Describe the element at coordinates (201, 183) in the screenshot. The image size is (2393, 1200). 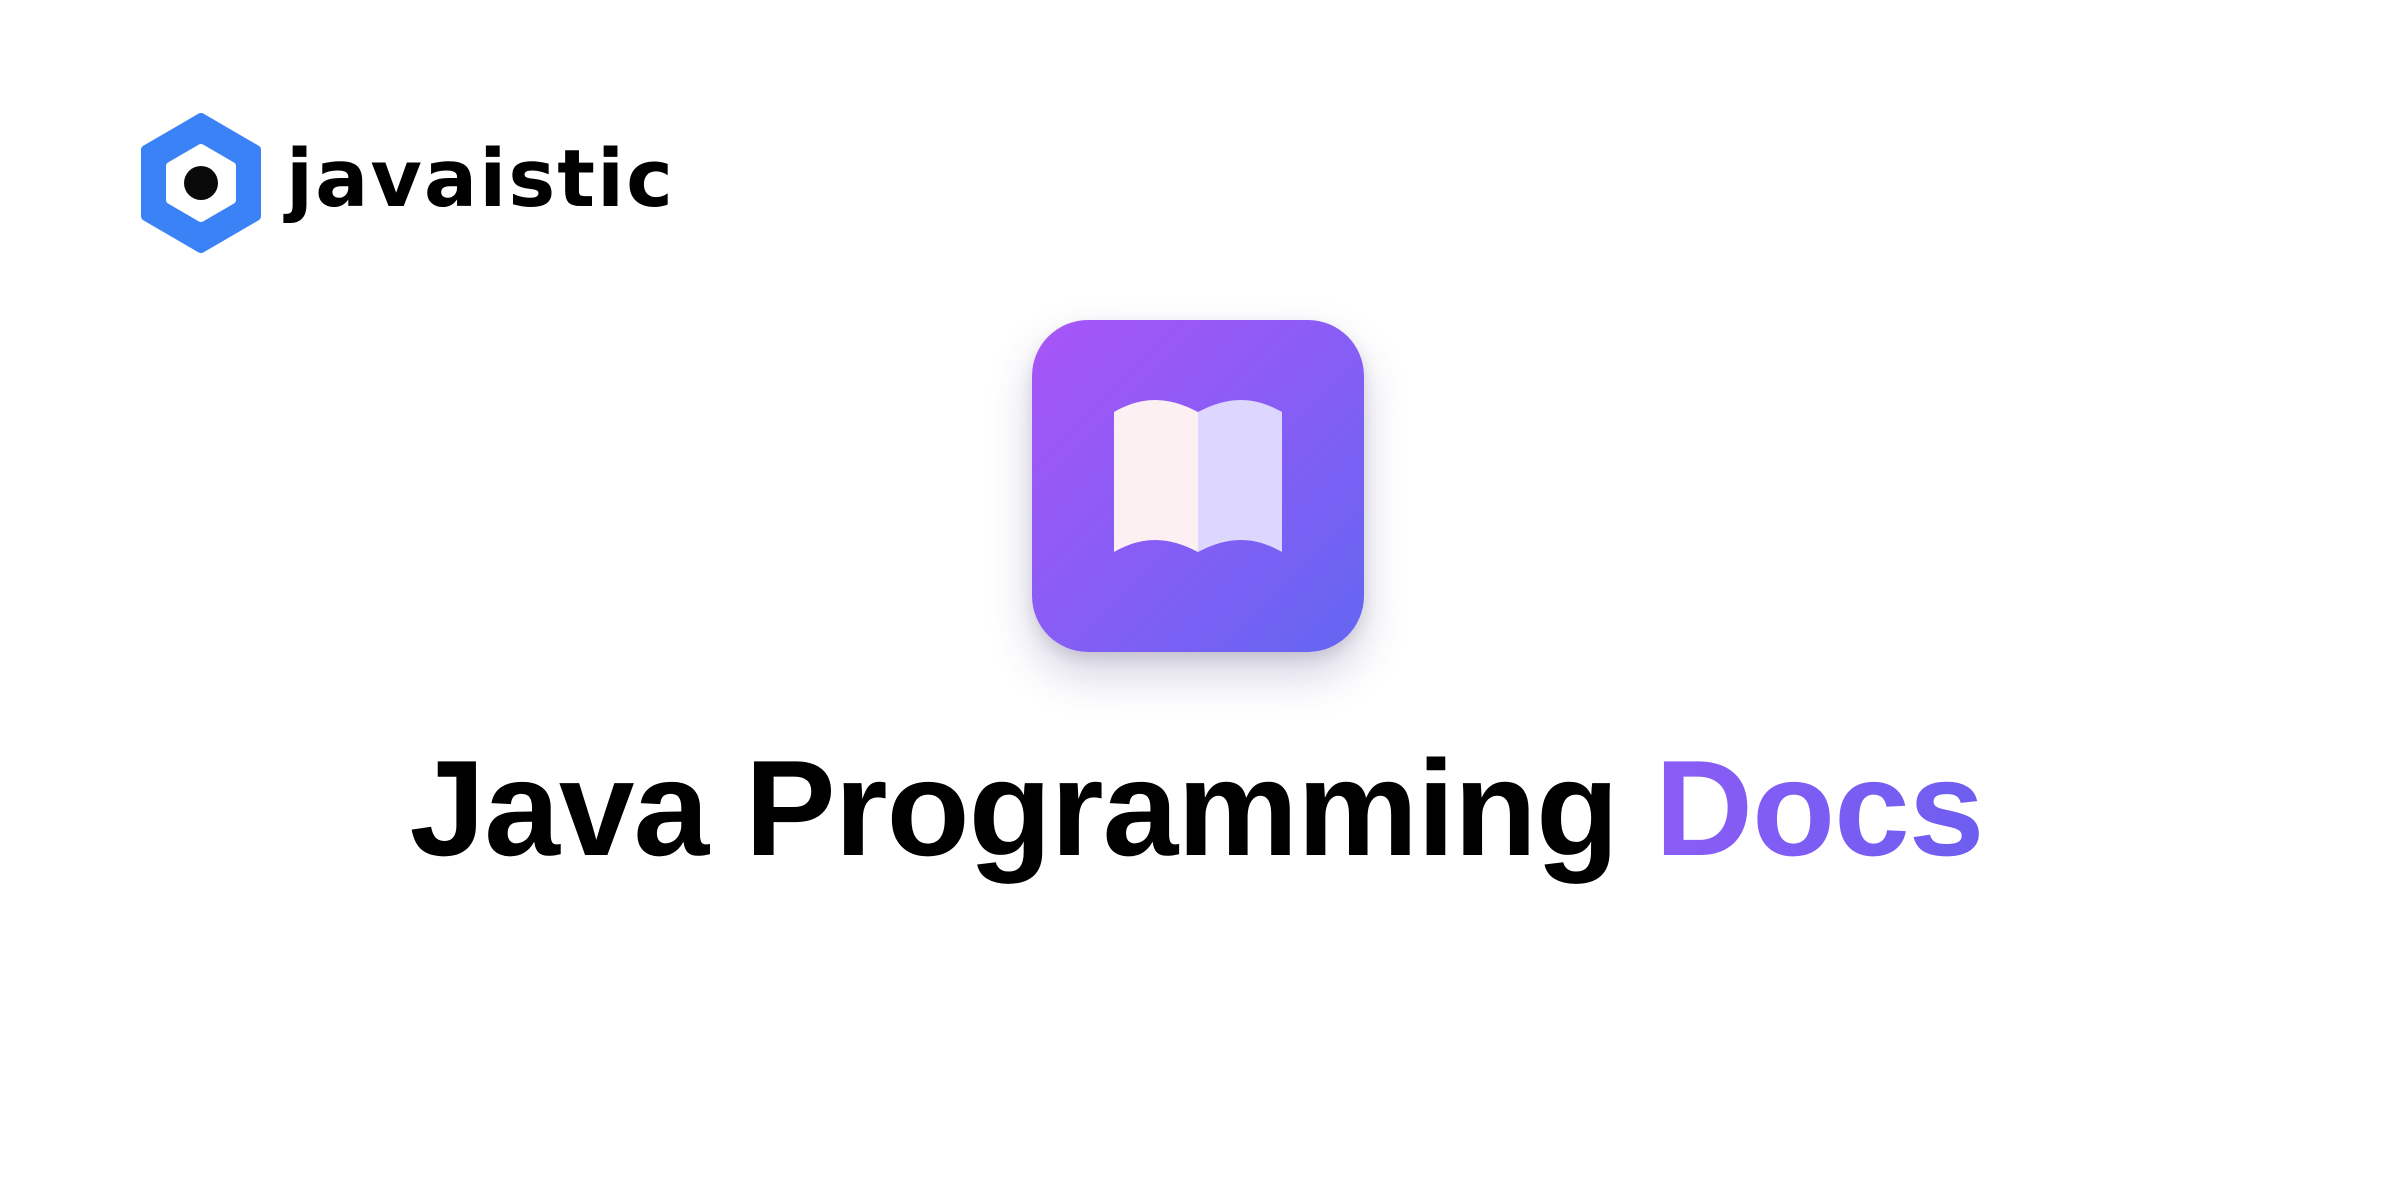
I see `hexagon-logo-icon` at that location.